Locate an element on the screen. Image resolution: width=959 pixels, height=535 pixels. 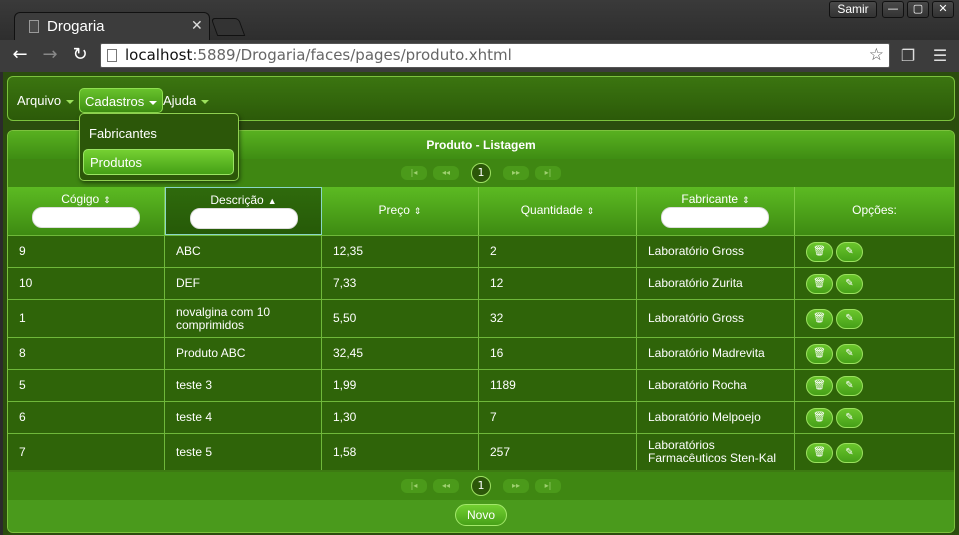
cell-descricao: Produto ABC is located at coordinates (243, 353).